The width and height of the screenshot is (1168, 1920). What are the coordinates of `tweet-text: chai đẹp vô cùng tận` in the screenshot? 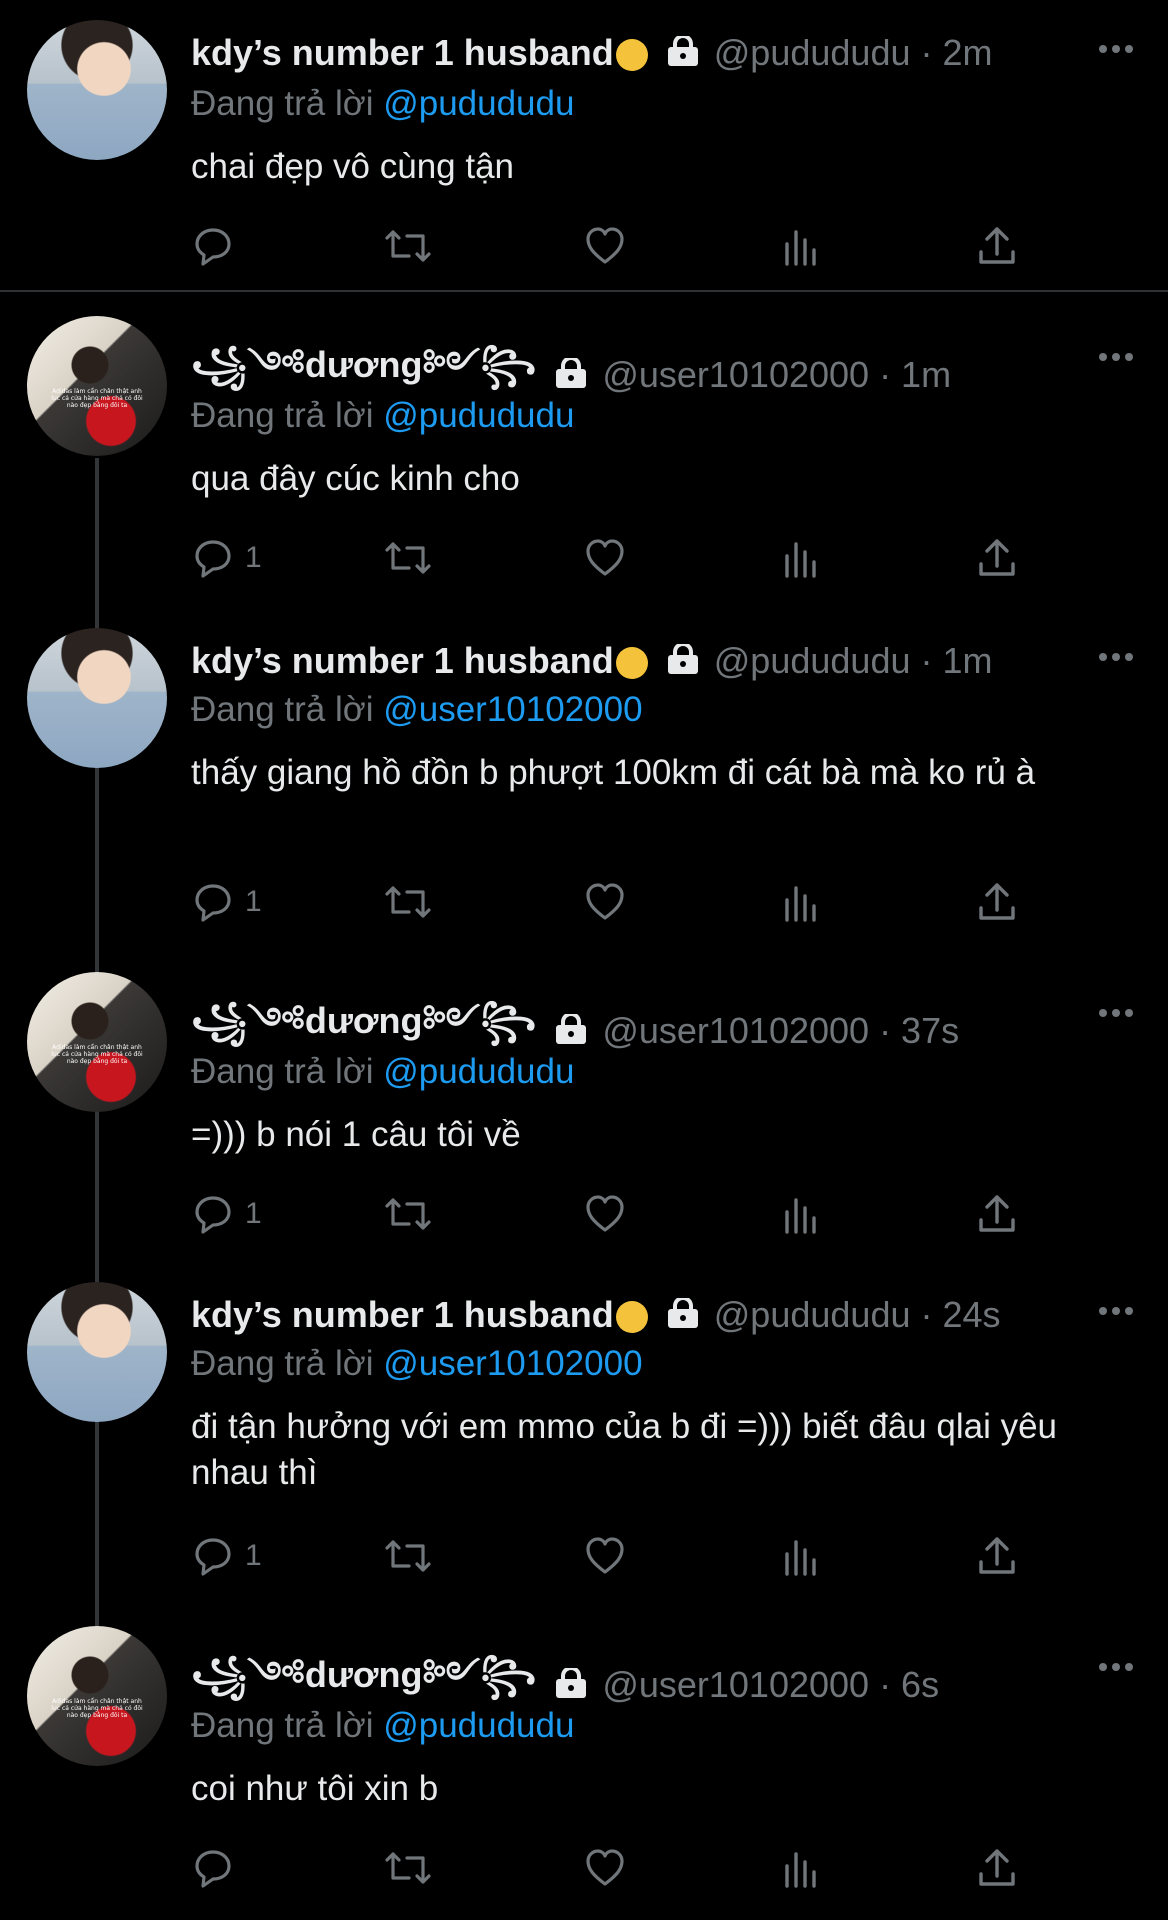 It's located at (353, 166).